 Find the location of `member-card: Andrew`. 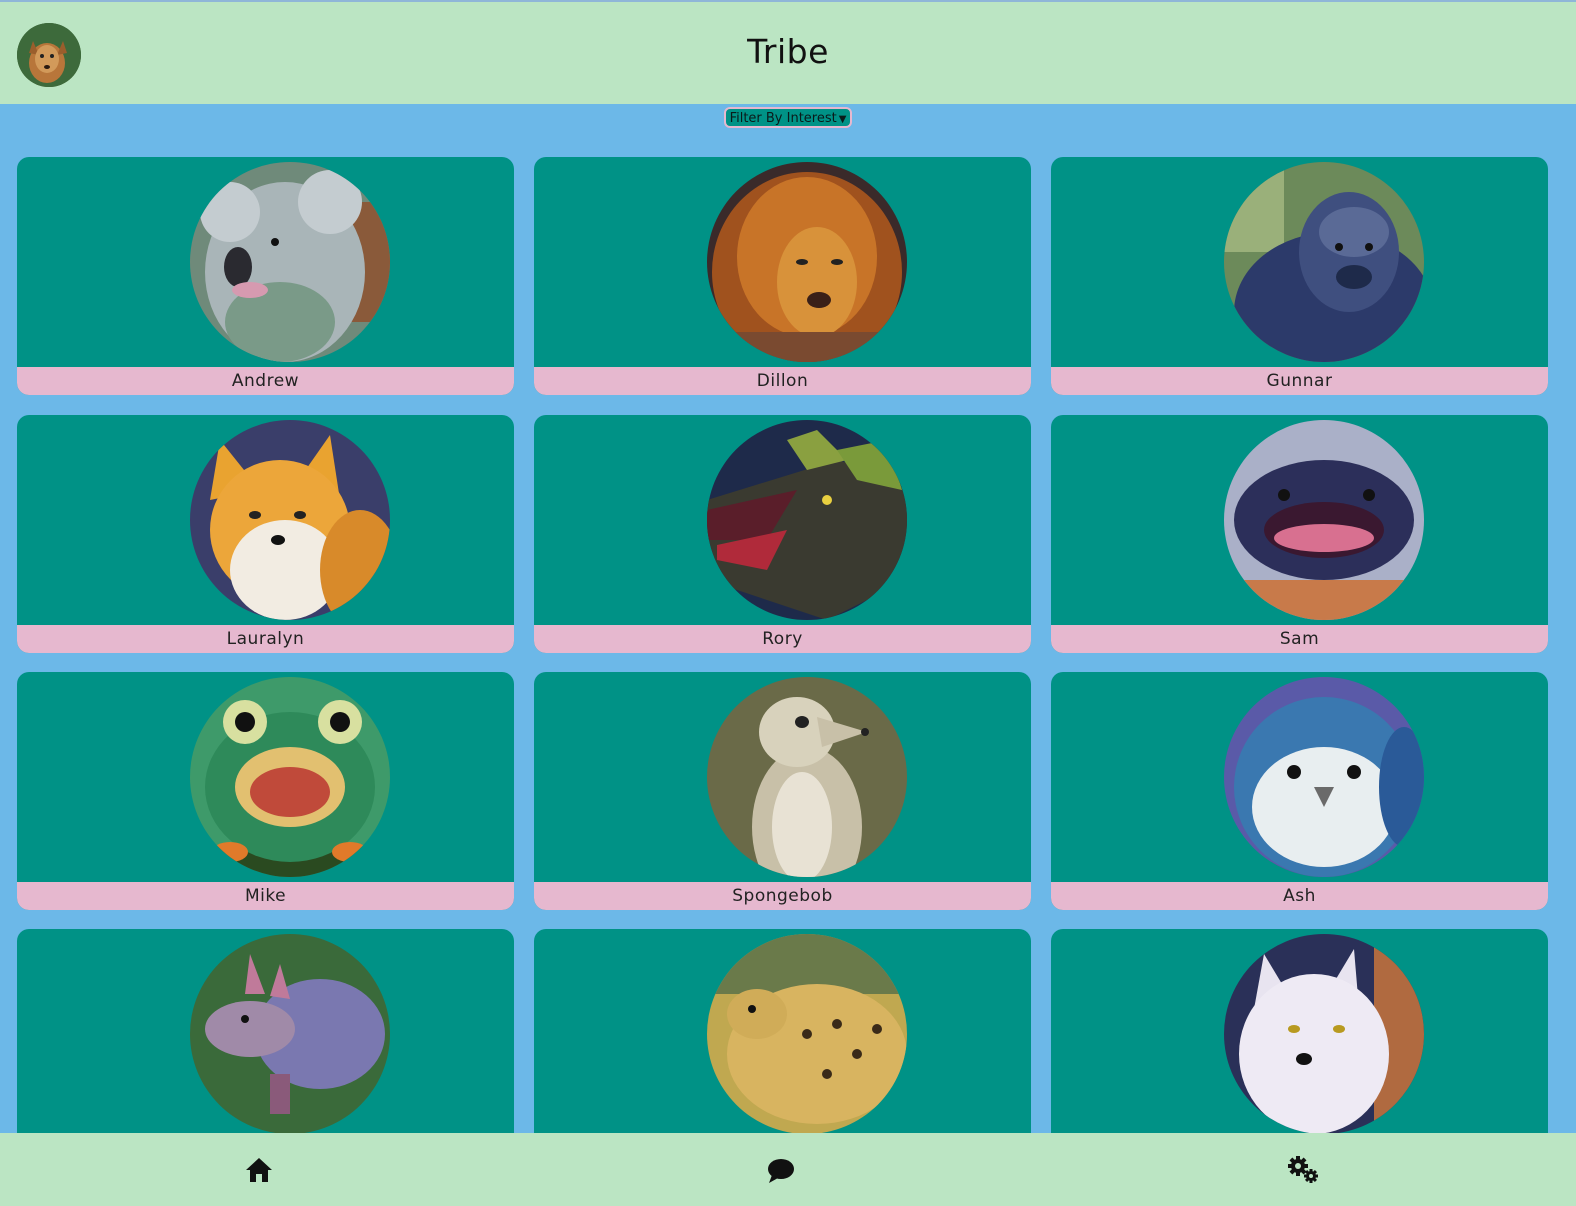

member-card: Andrew is located at coordinates (265, 276).